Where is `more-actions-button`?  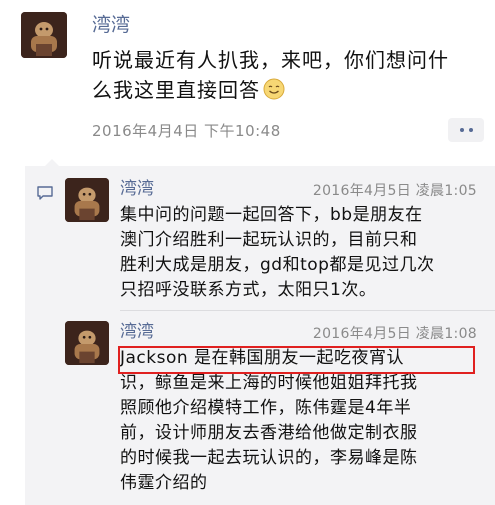
more-actions-button is located at coordinates (466, 130).